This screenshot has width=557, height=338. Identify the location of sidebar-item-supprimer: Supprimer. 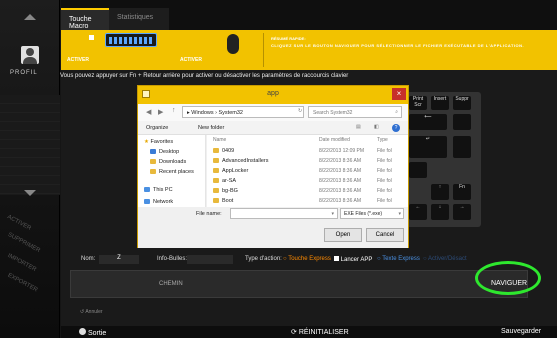
(24, 243).